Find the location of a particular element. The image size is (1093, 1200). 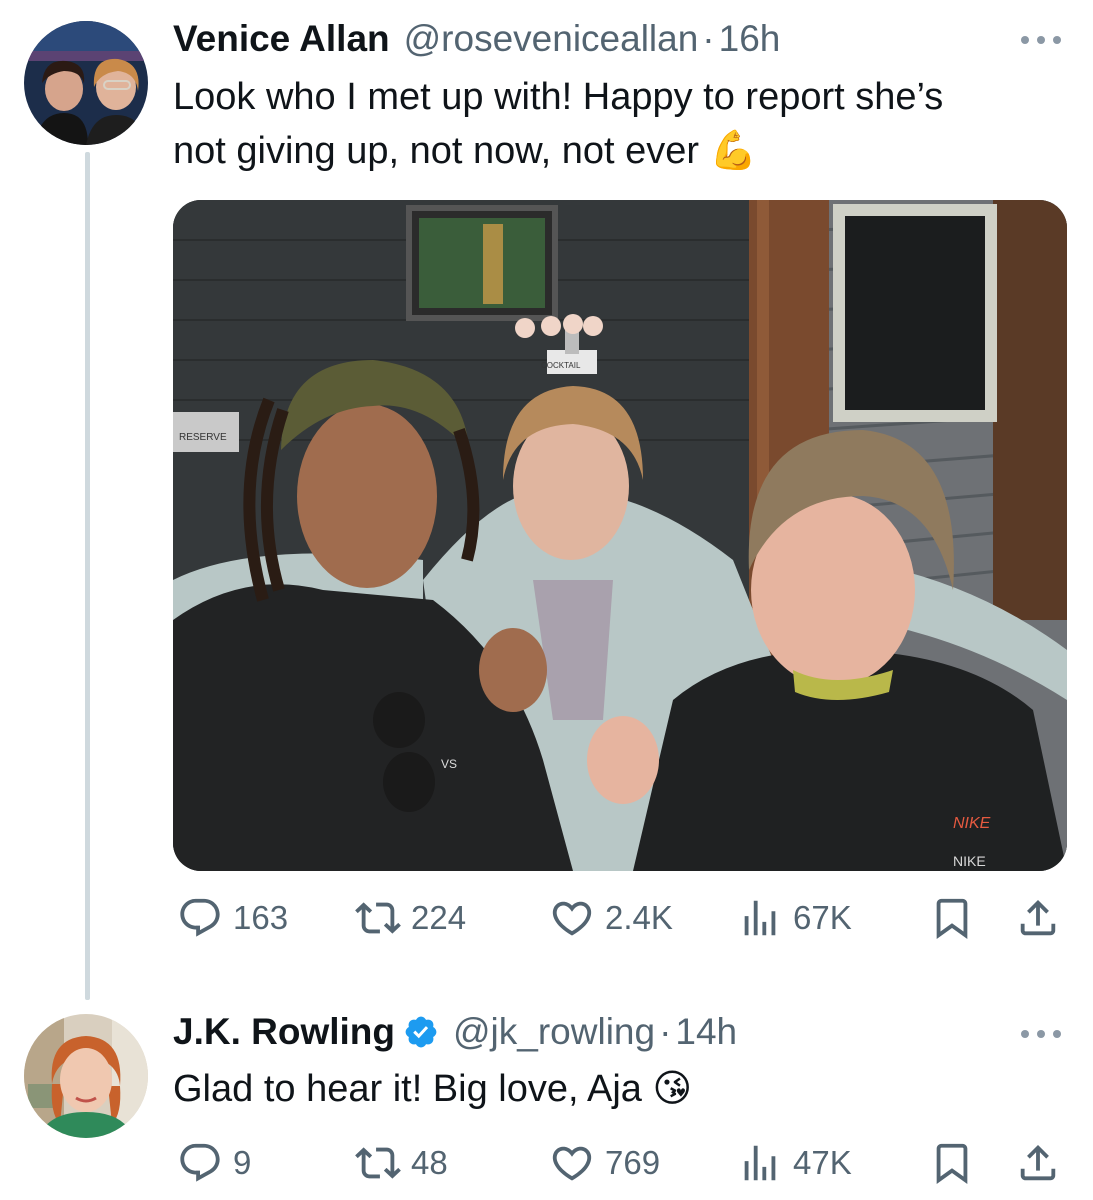

repost-count: 224 is located at coordinates (439, 917).